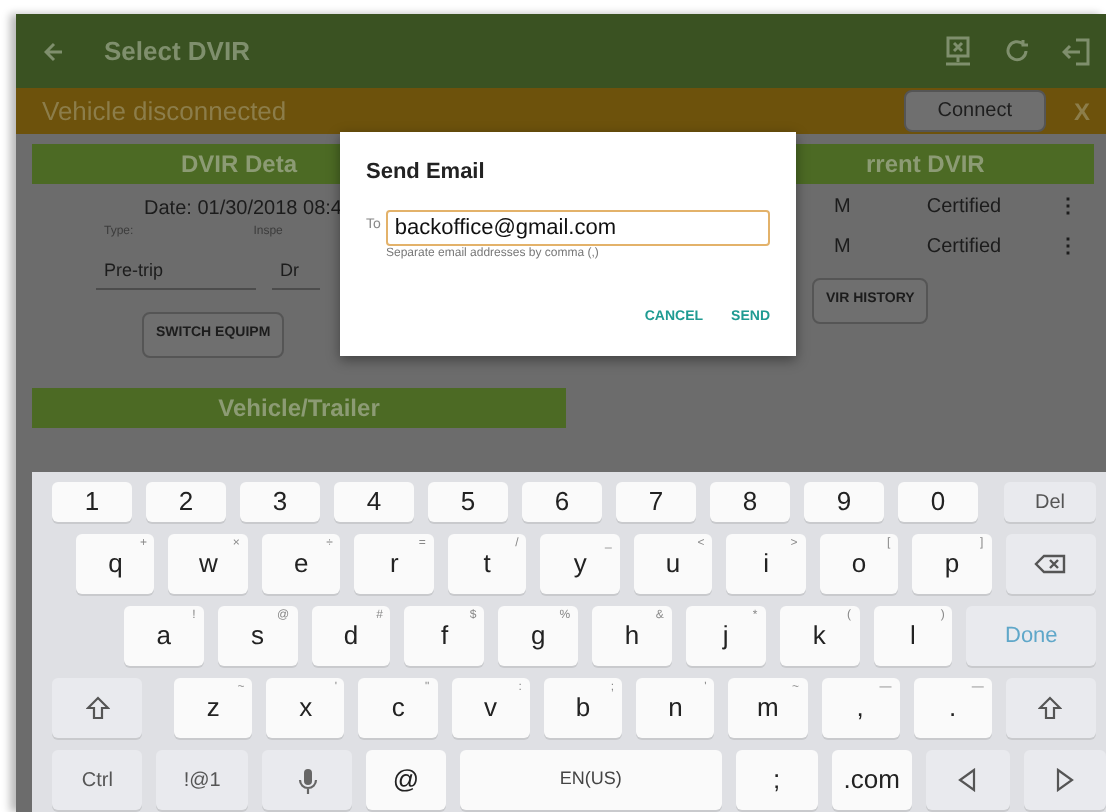 Image resolution: width=1106 pixels, height=812 pixels. I want to click on banner-text: Vehicle disconnected, so click(164, 111).